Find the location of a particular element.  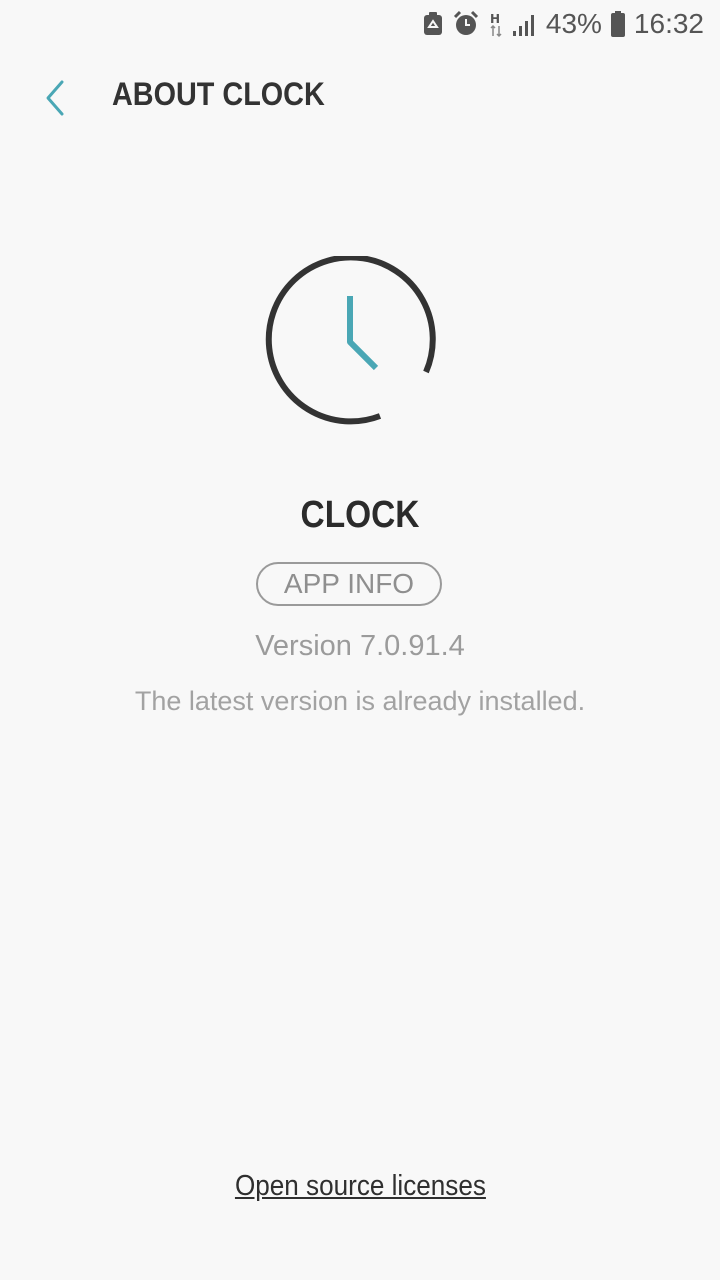

recycle-notification-icon is located at coordinates (433, 24).